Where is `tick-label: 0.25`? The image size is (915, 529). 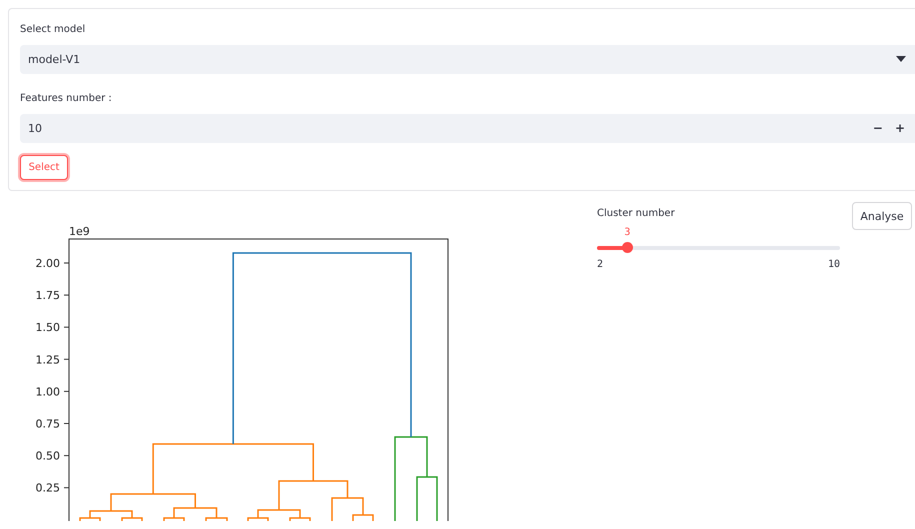
tick-label: 0.25 is located at coordinates (48, 488).